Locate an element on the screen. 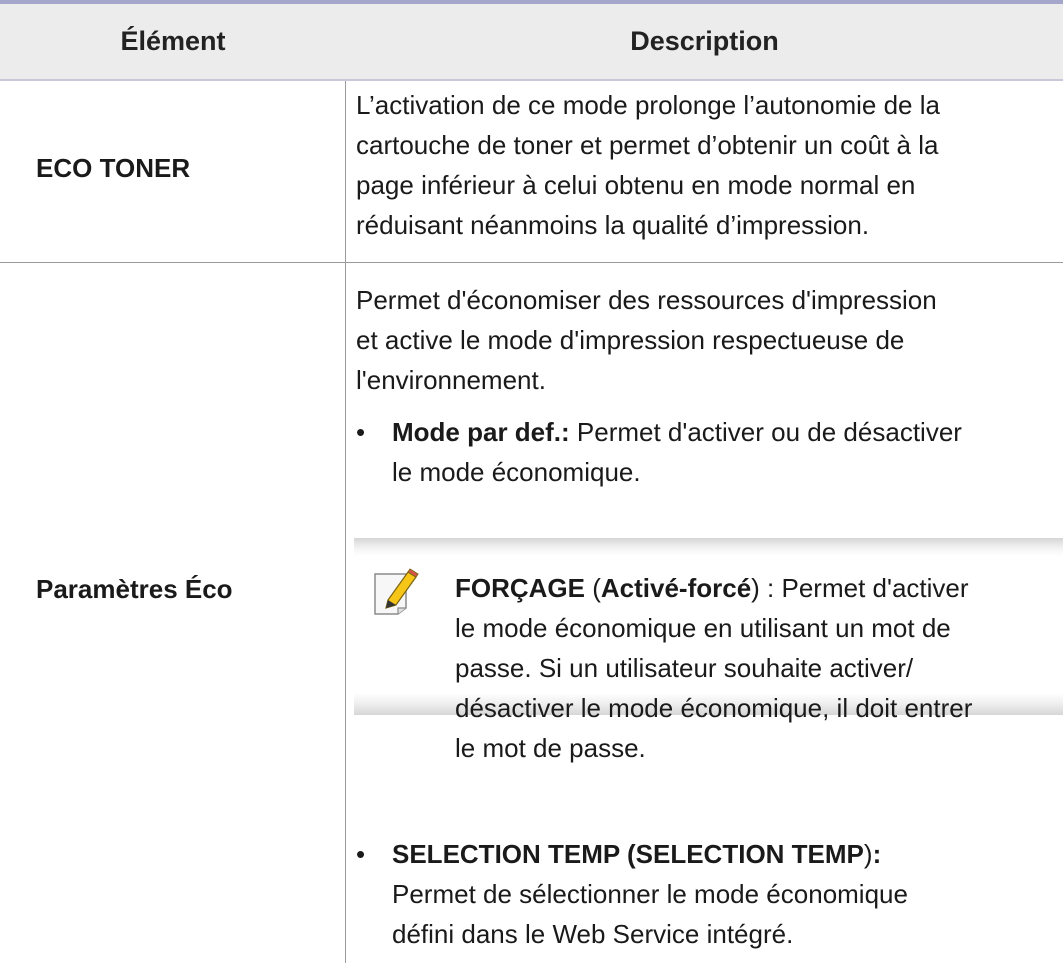 This screenshot has height=963, width=1063. table-header: Élément Description is located at coordinates (531, 41).